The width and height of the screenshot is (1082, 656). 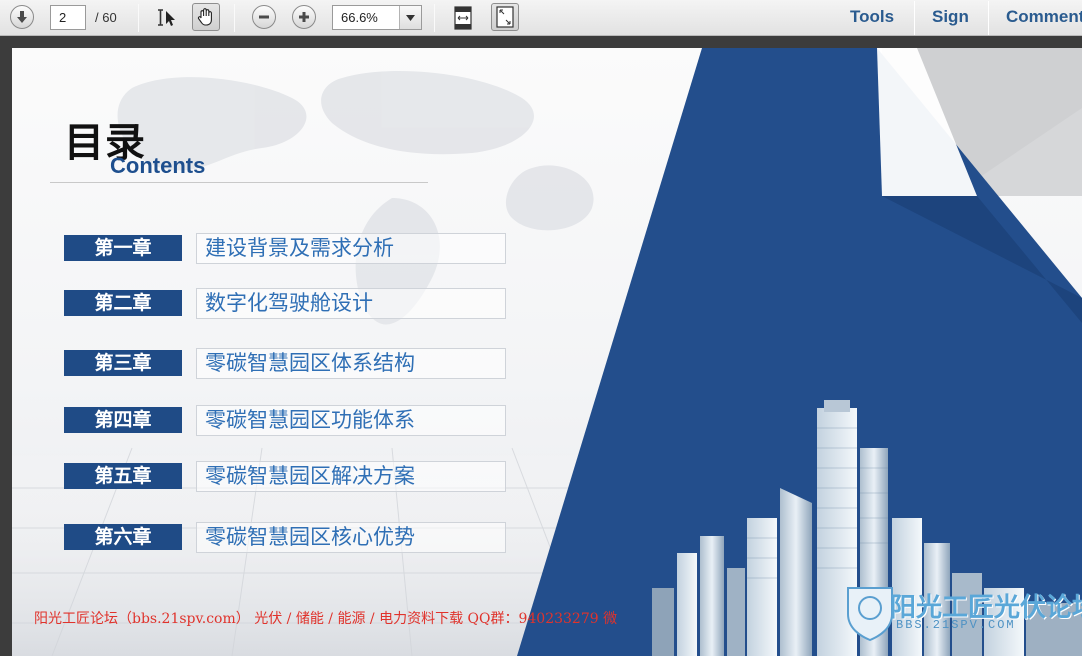 I want to click on zoom-select: 66.6%, so click(x=377, y=17).